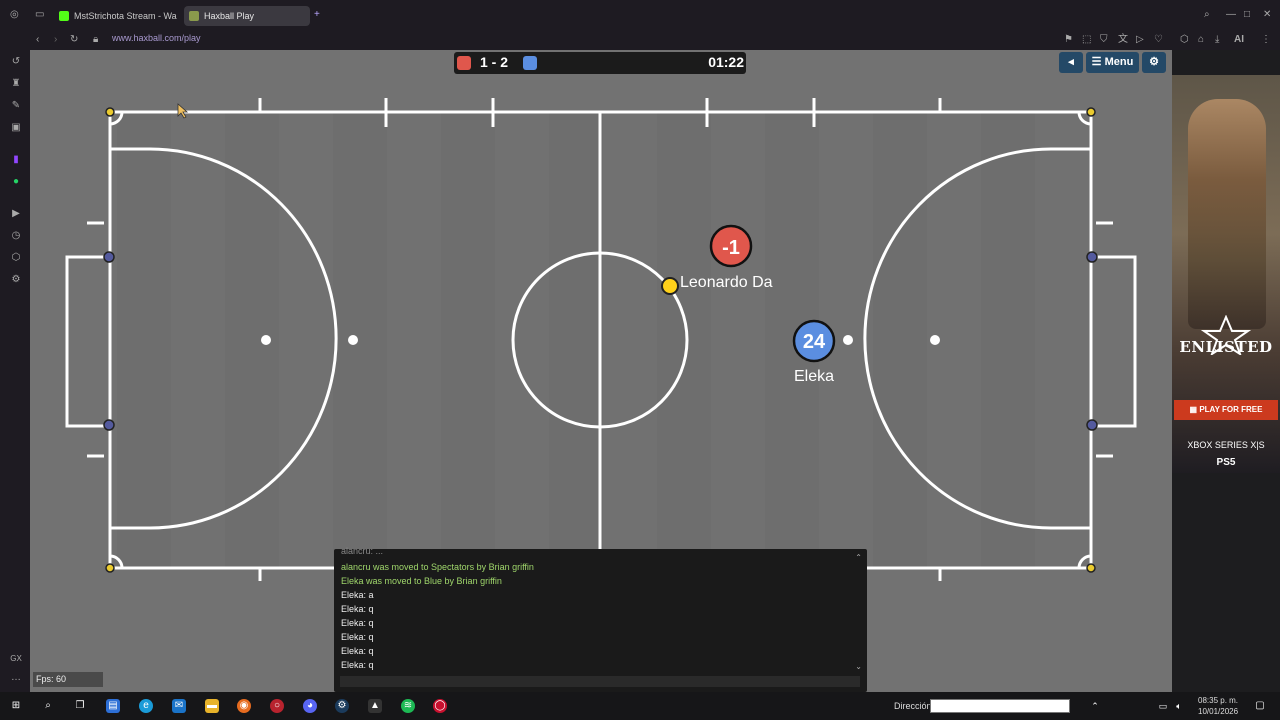 This screenshot has width=1280, height=720. I want to click on tab-label: Haxball Play, so click(229, 16).